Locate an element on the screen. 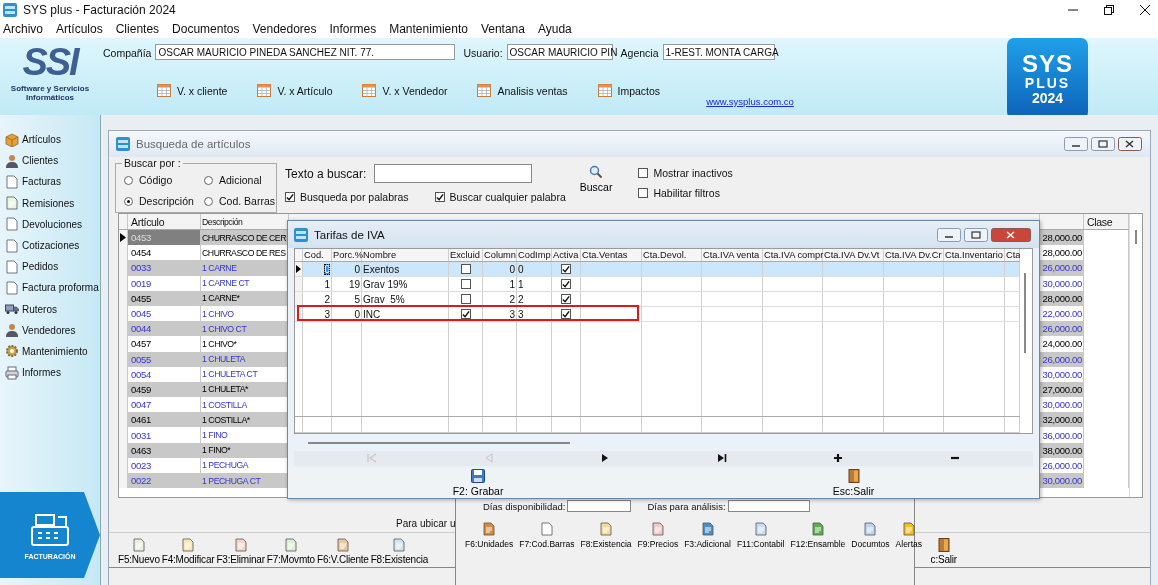  plus-icon is located at coordinates (838, 458).